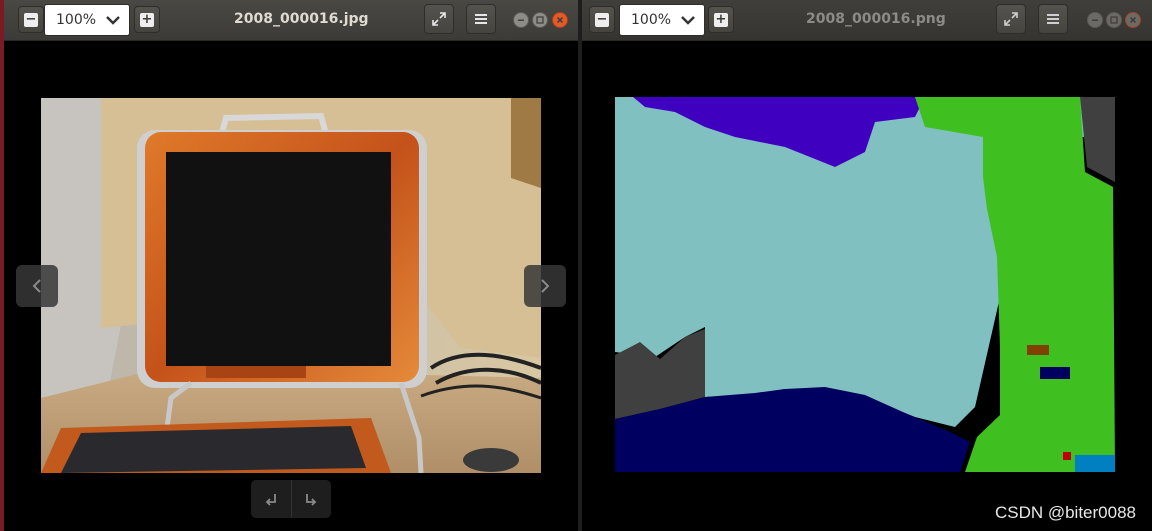 The image size is (1152, 531). What do you see at coordinates (1055, 373) in the screenshot?
I see `mask-accent-navy` at bounding box center [1055, 373].